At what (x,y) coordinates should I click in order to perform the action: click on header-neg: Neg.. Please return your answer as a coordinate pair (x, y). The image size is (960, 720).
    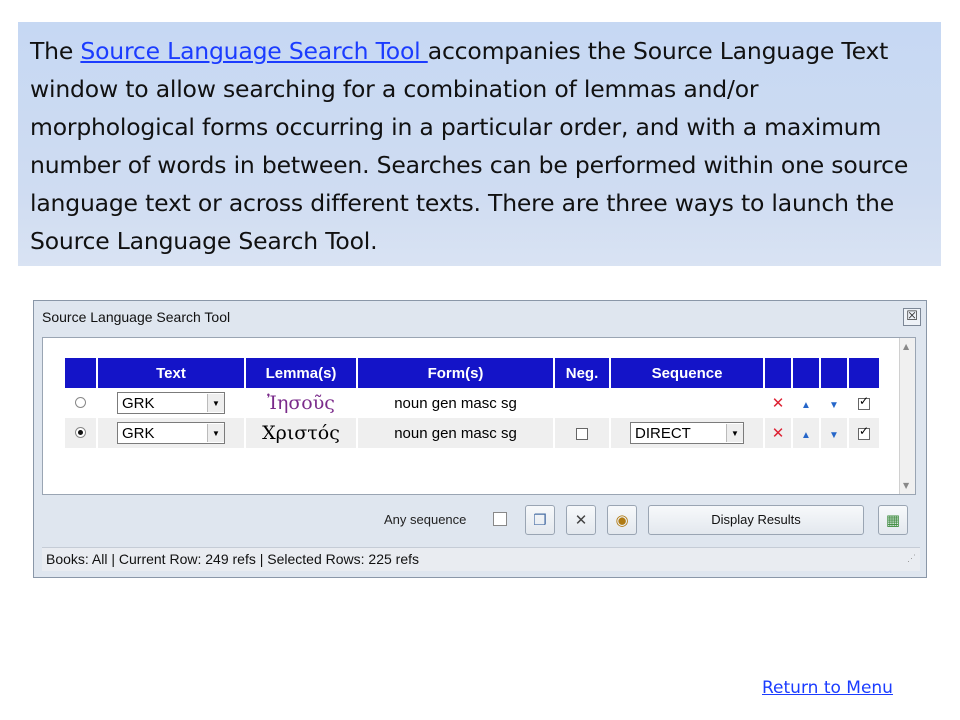
    Looking at the image, I should click on (582, 373).